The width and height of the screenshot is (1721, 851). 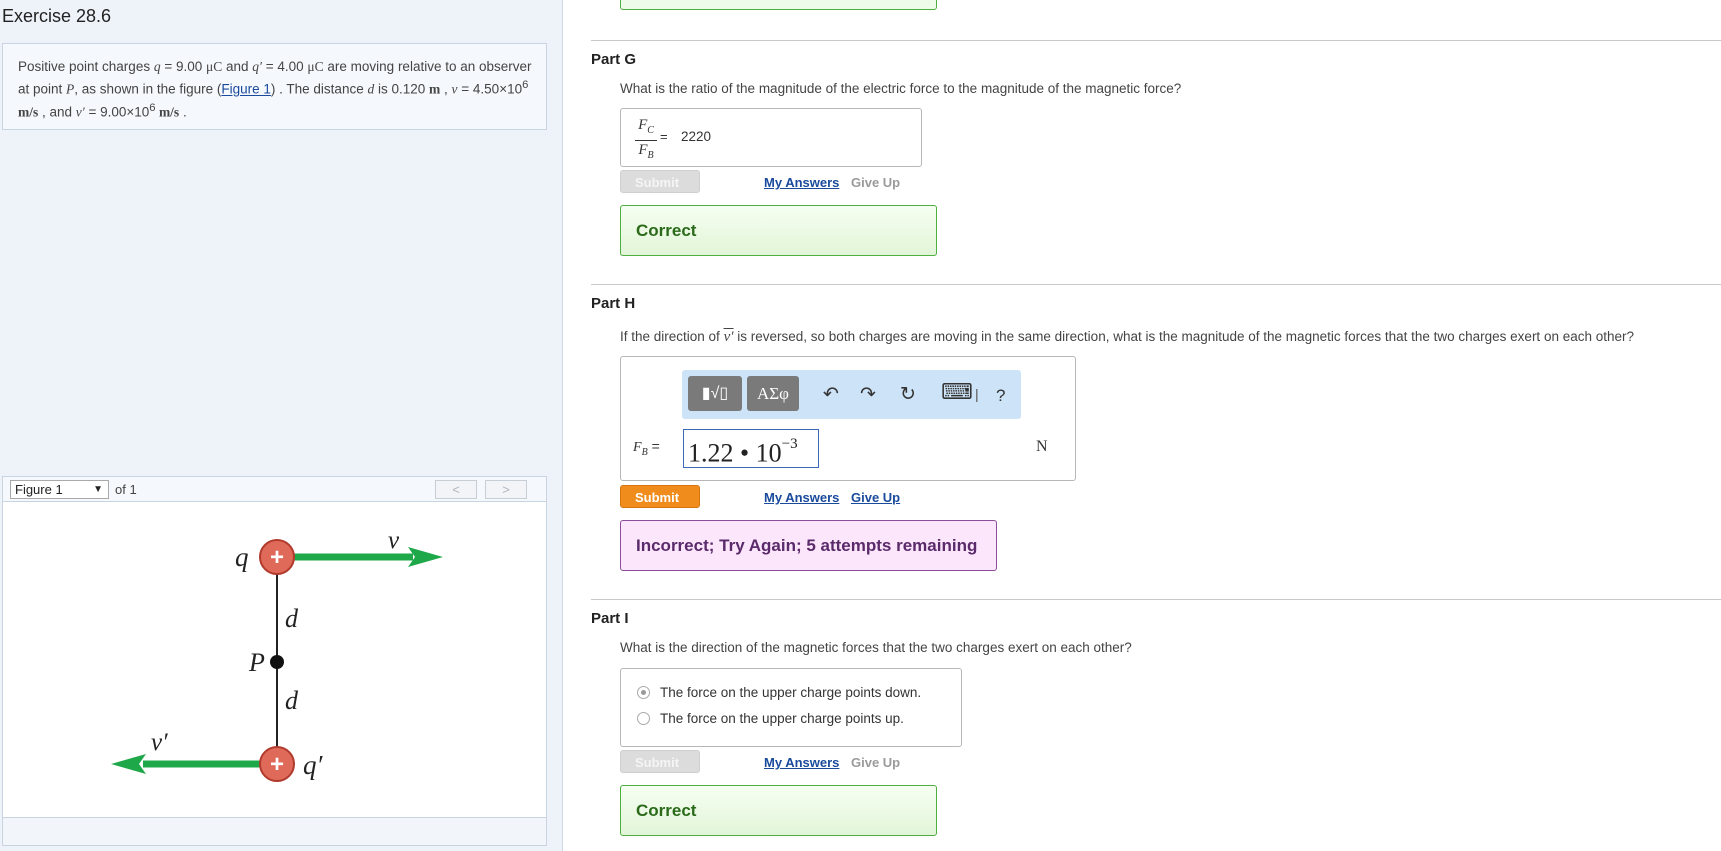 I want to click on part-g-answer-box: FC FB = 2220, so click(x=771, y=137).